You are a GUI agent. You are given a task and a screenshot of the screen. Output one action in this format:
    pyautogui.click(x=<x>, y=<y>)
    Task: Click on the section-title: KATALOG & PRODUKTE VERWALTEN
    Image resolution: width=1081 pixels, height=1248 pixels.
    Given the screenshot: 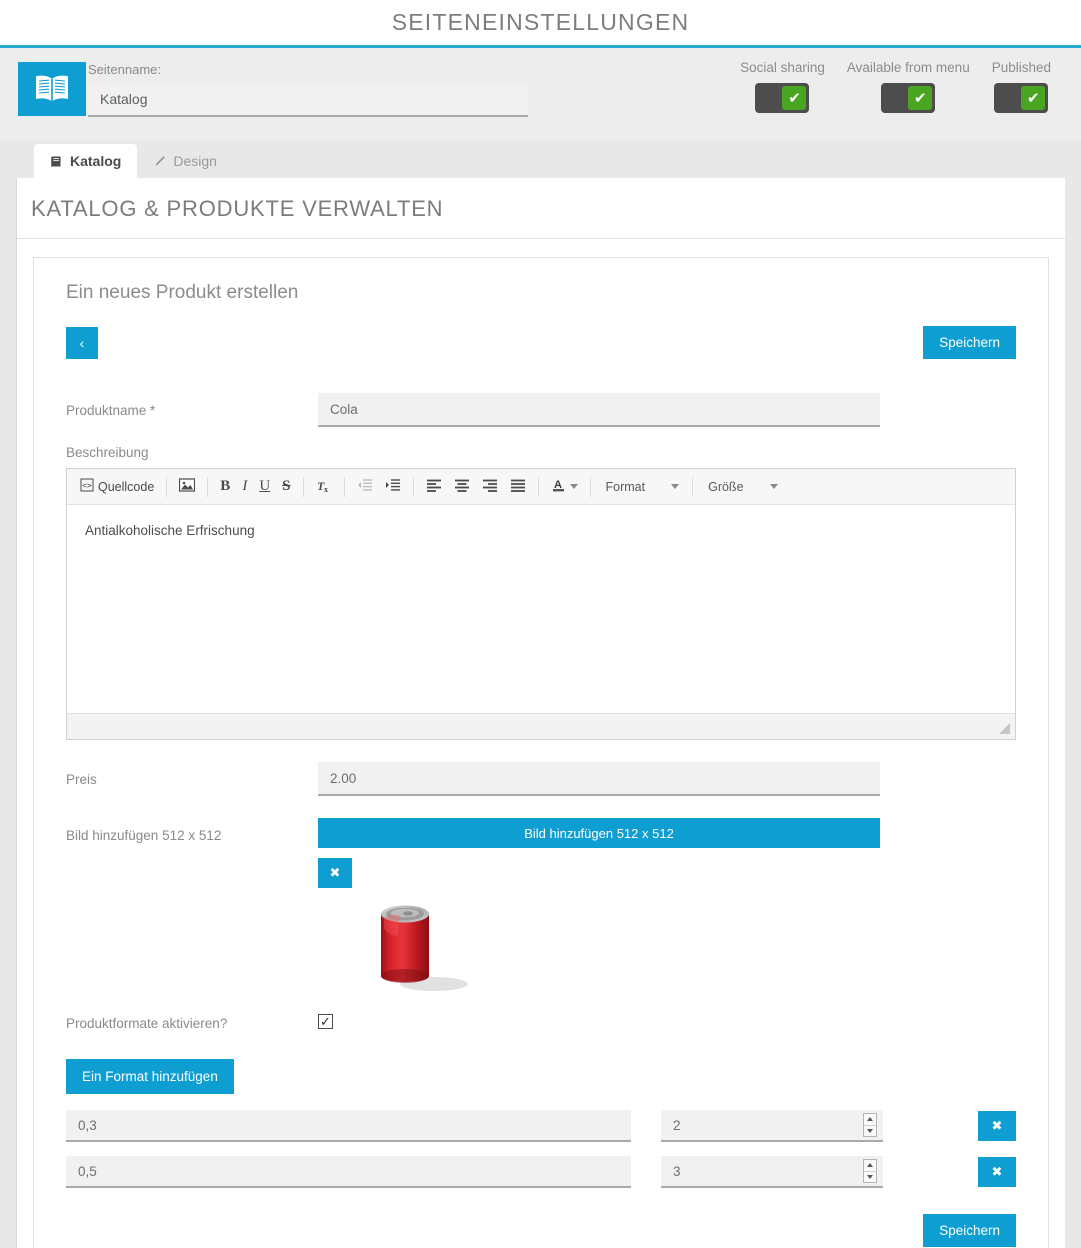 What is the action you would take?
    pyautogui.click(x=237, y=208)
    